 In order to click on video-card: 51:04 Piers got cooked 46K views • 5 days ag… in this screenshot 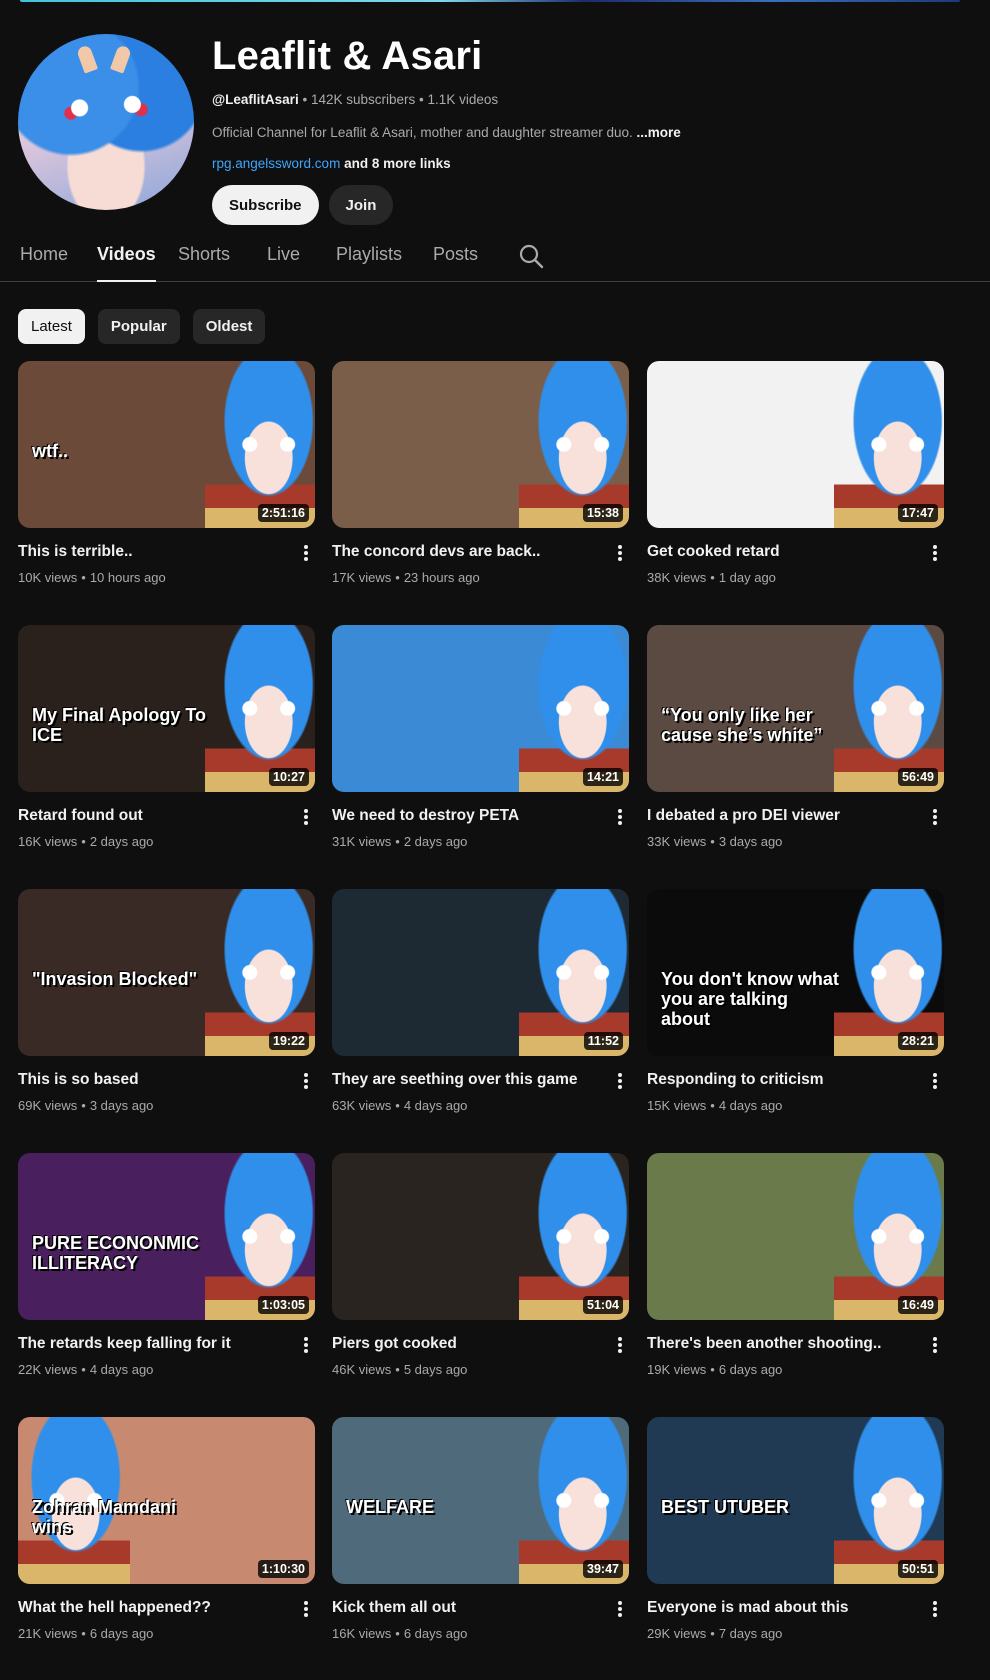, I will do `click(480, 1273)`.